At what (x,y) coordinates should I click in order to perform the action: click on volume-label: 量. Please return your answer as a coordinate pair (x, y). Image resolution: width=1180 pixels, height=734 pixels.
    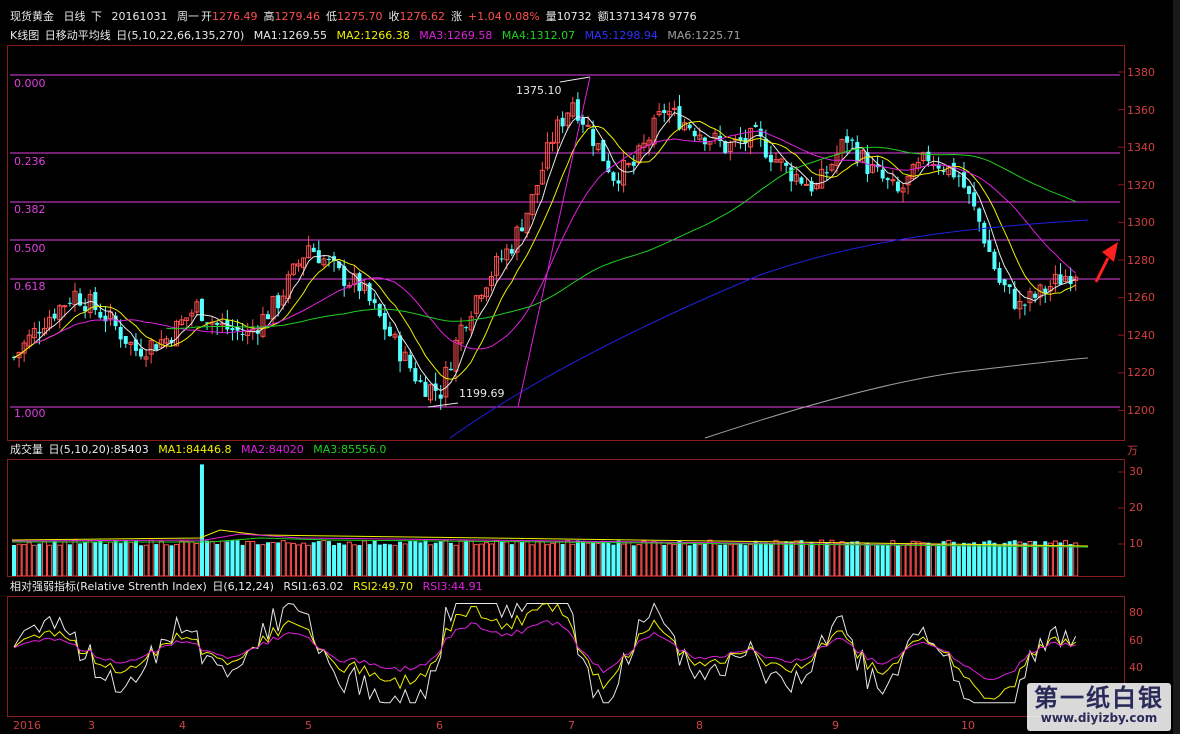
    Looking at the image, I should click on (551, 16).